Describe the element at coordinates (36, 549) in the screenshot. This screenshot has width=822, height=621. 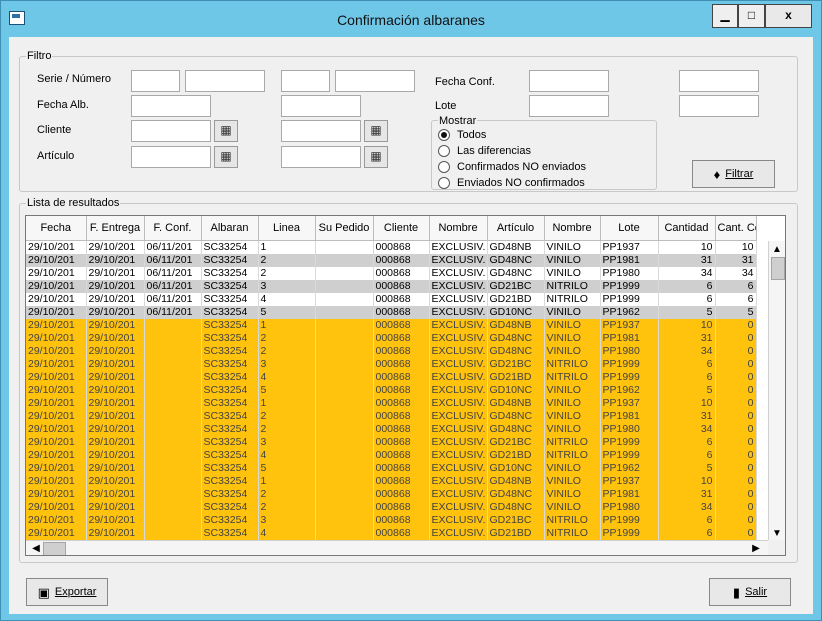
I see `scroll-left-icon: ◀` at that location.